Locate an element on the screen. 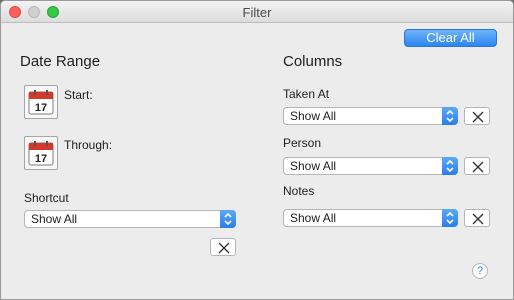 This screenshot has height=300, width=514. taken-at-value: Show All is located at coordinates (313, 116).